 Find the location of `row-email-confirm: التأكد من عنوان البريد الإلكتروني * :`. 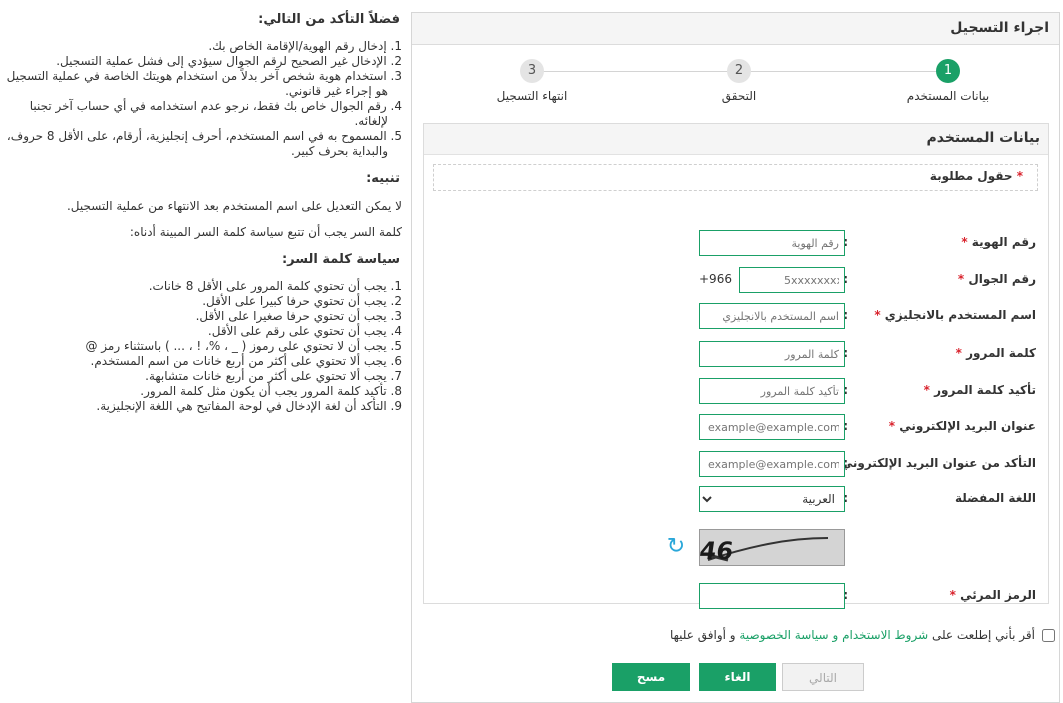

row-email-confirm: التأكد من عنوان البريد الإلكتروني * : is located at coordinates (737, 464).